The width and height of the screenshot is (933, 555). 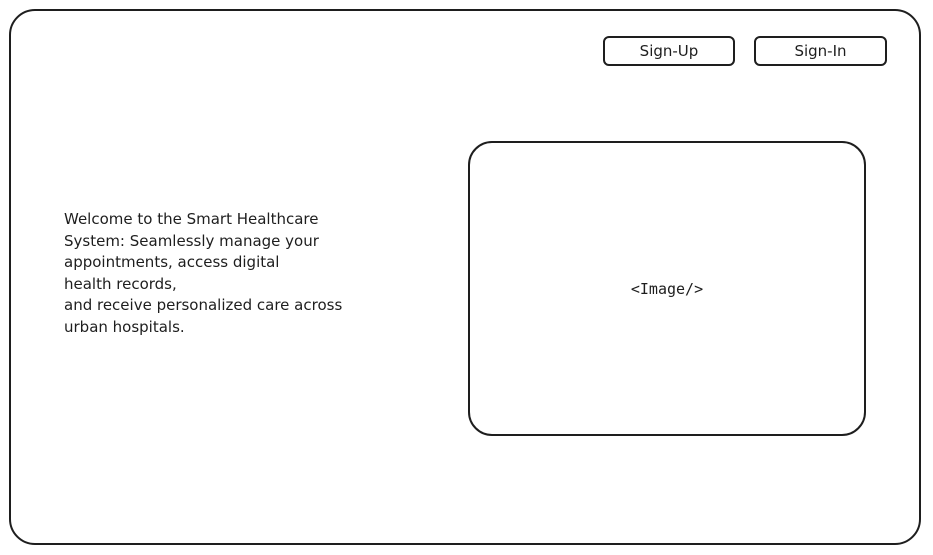 What do you see at coordinates (669, 51) in the screenshot?
I see `sign-up-button: Sign-Up` at bounding box center [669, 51].